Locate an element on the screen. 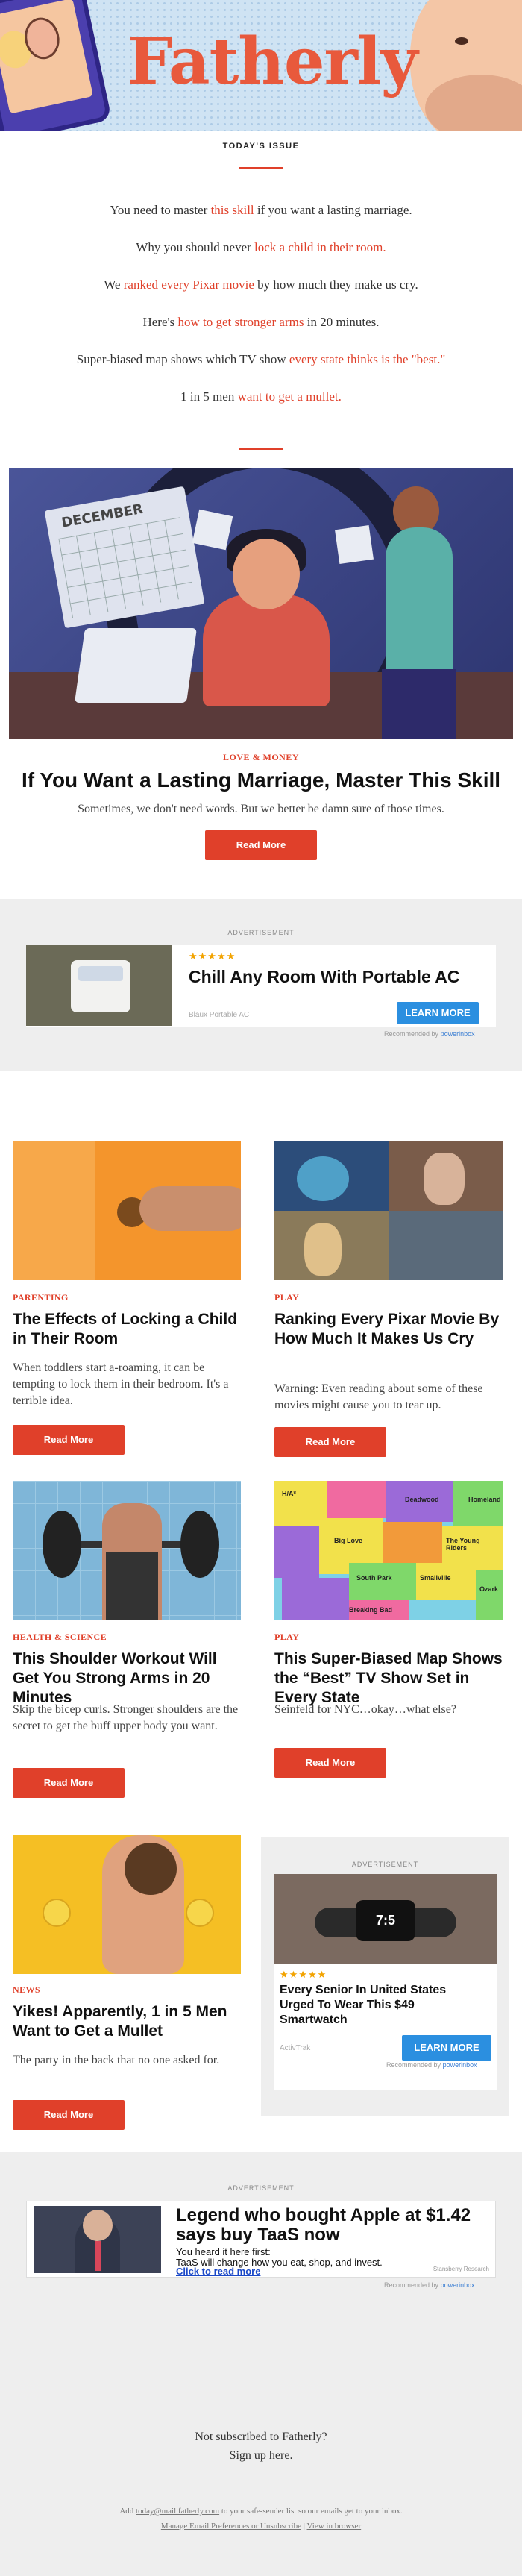 The image size is (522, 2576). header-banner: Fatherly is located at coordinates (261, 65).